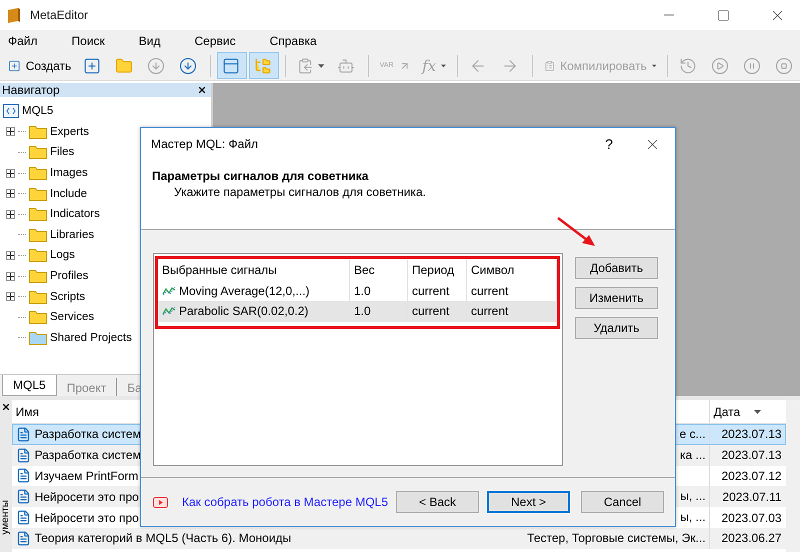  What do you see at coordinates (62, 255) in the screenshot?
I see `tree-item: Logs` at bounding box center [62, 255].